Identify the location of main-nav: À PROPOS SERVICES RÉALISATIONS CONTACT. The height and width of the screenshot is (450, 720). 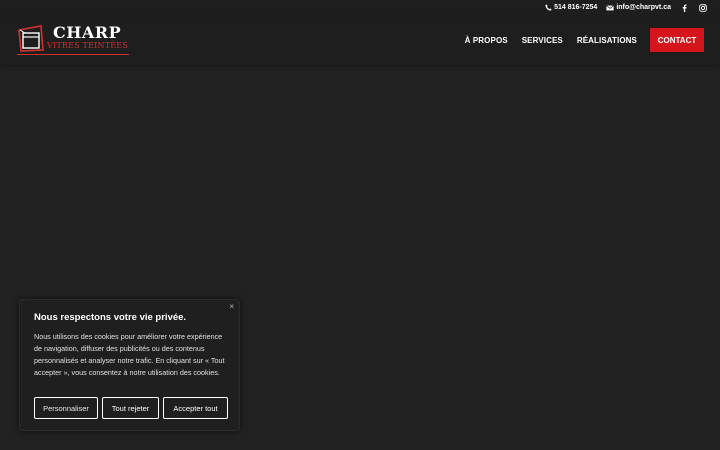
(577, 40).